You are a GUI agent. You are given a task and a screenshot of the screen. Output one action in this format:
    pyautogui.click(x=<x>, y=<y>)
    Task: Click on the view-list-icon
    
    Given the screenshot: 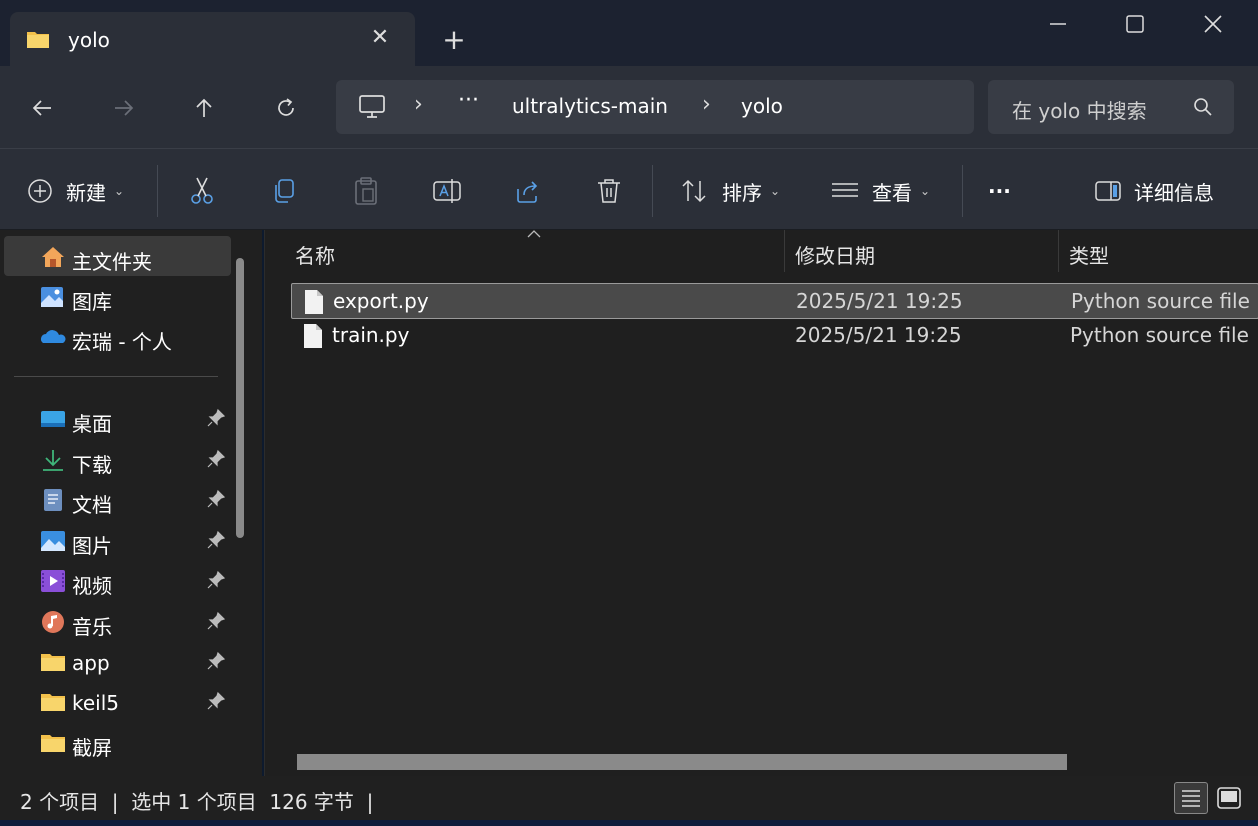 What is the action you would take?
    pyautogui.click(x=845, y=190)
    